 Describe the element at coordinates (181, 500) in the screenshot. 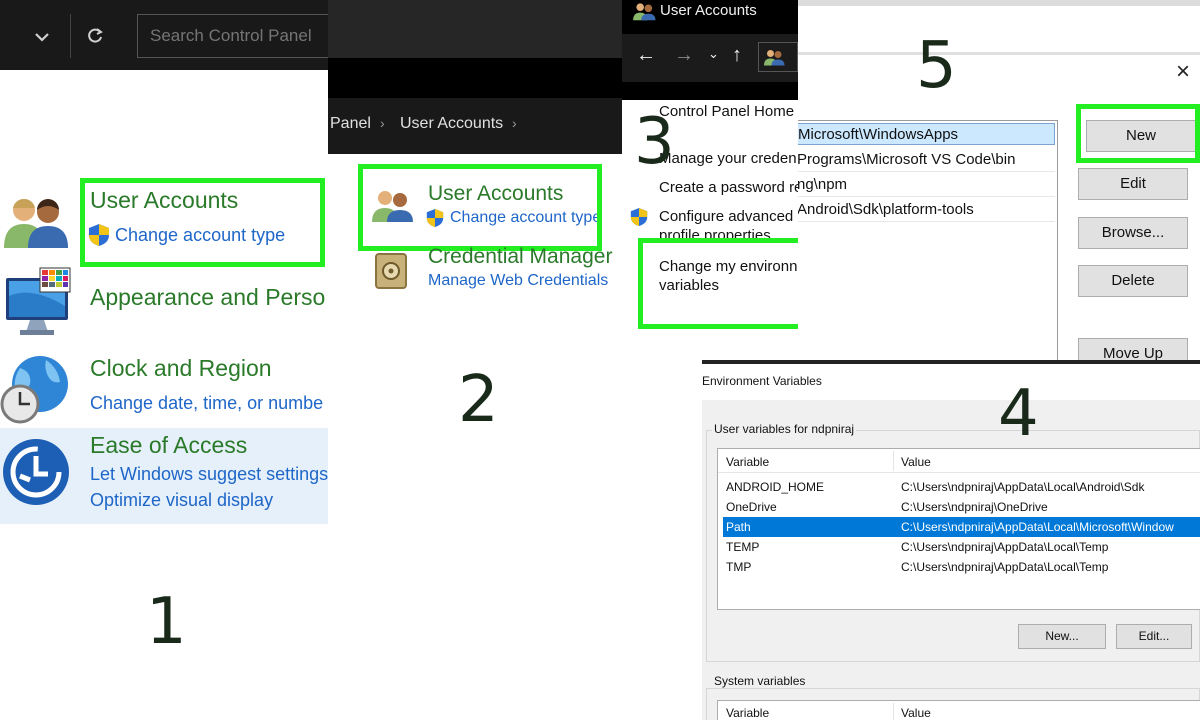

I see `link-optimize-visual-display: Optimize visual display` at that location.